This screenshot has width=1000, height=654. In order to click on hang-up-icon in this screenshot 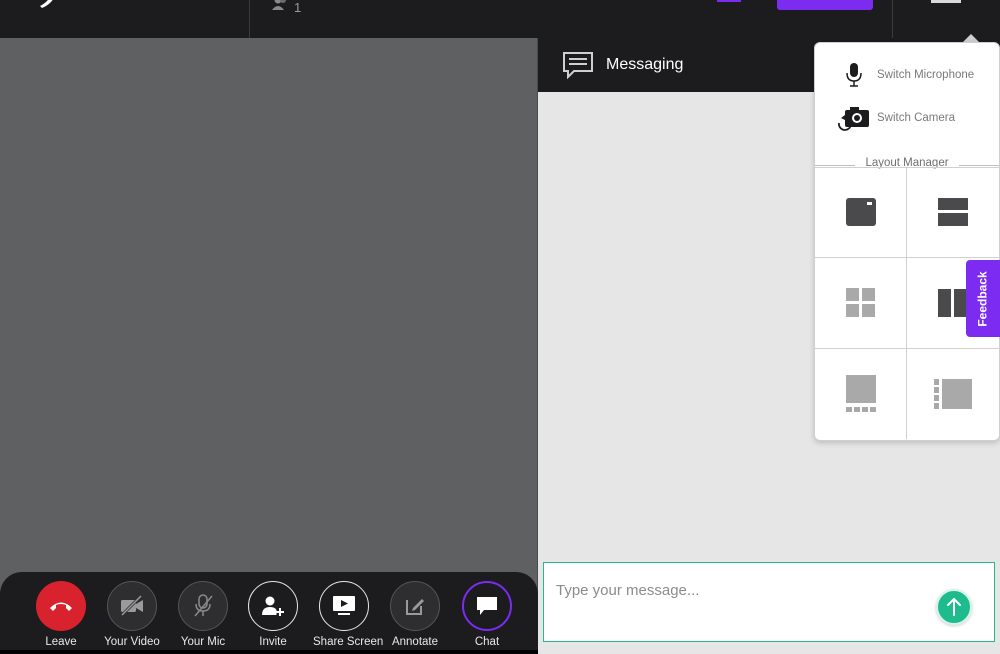, I will do `click(61, 606)`.